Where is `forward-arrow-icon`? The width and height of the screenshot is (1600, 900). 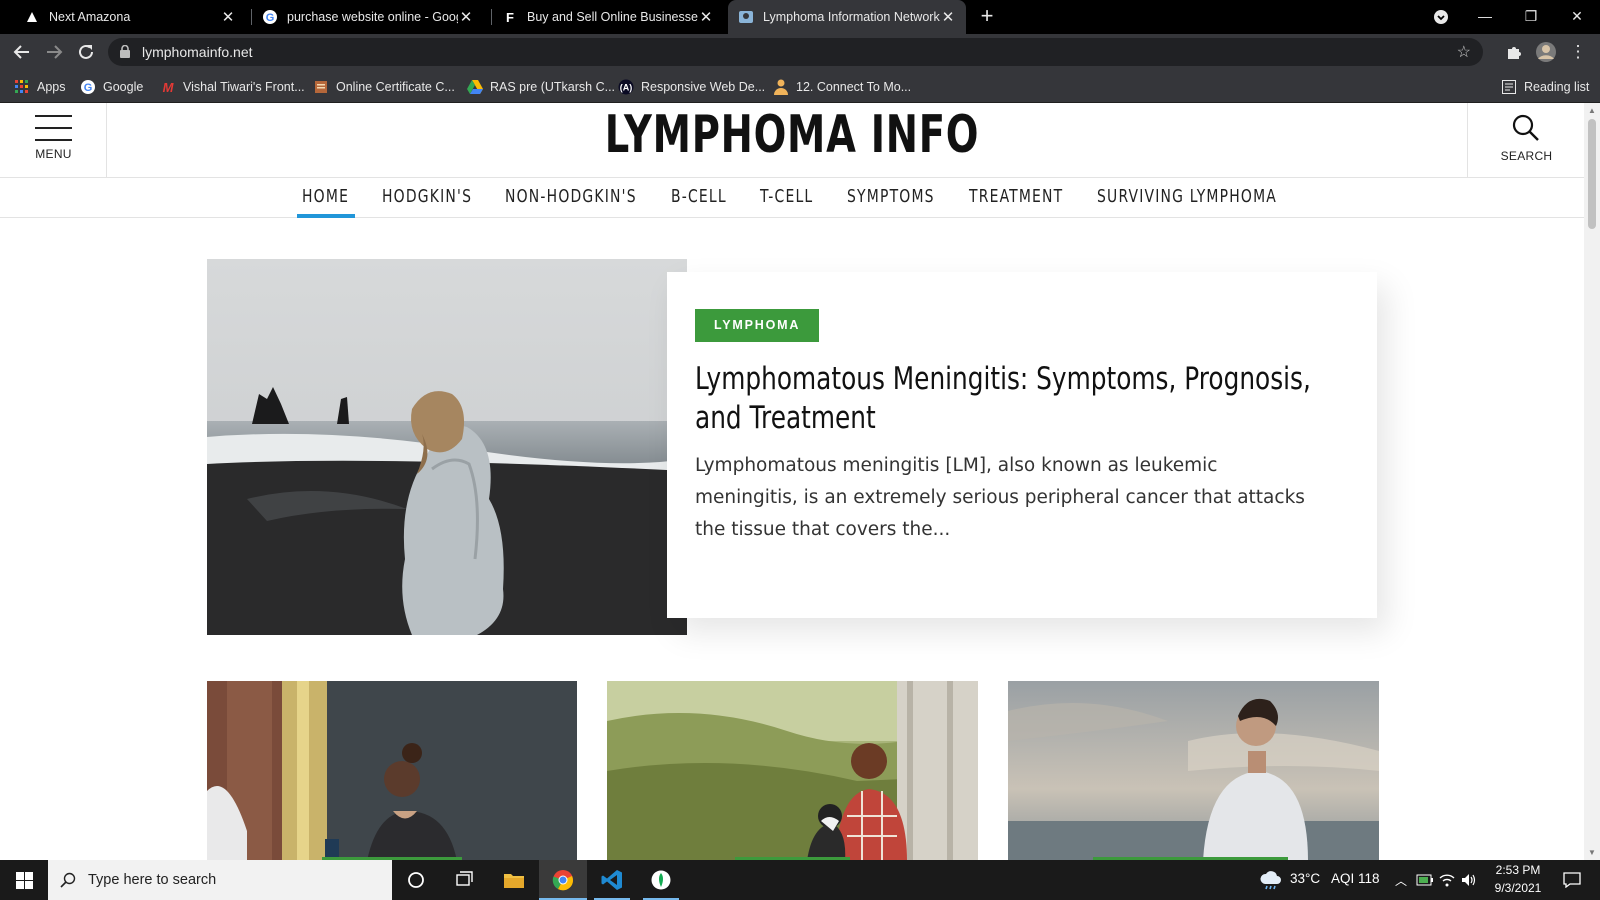 forward-arrow-icon is located at coordinates (54, 52).